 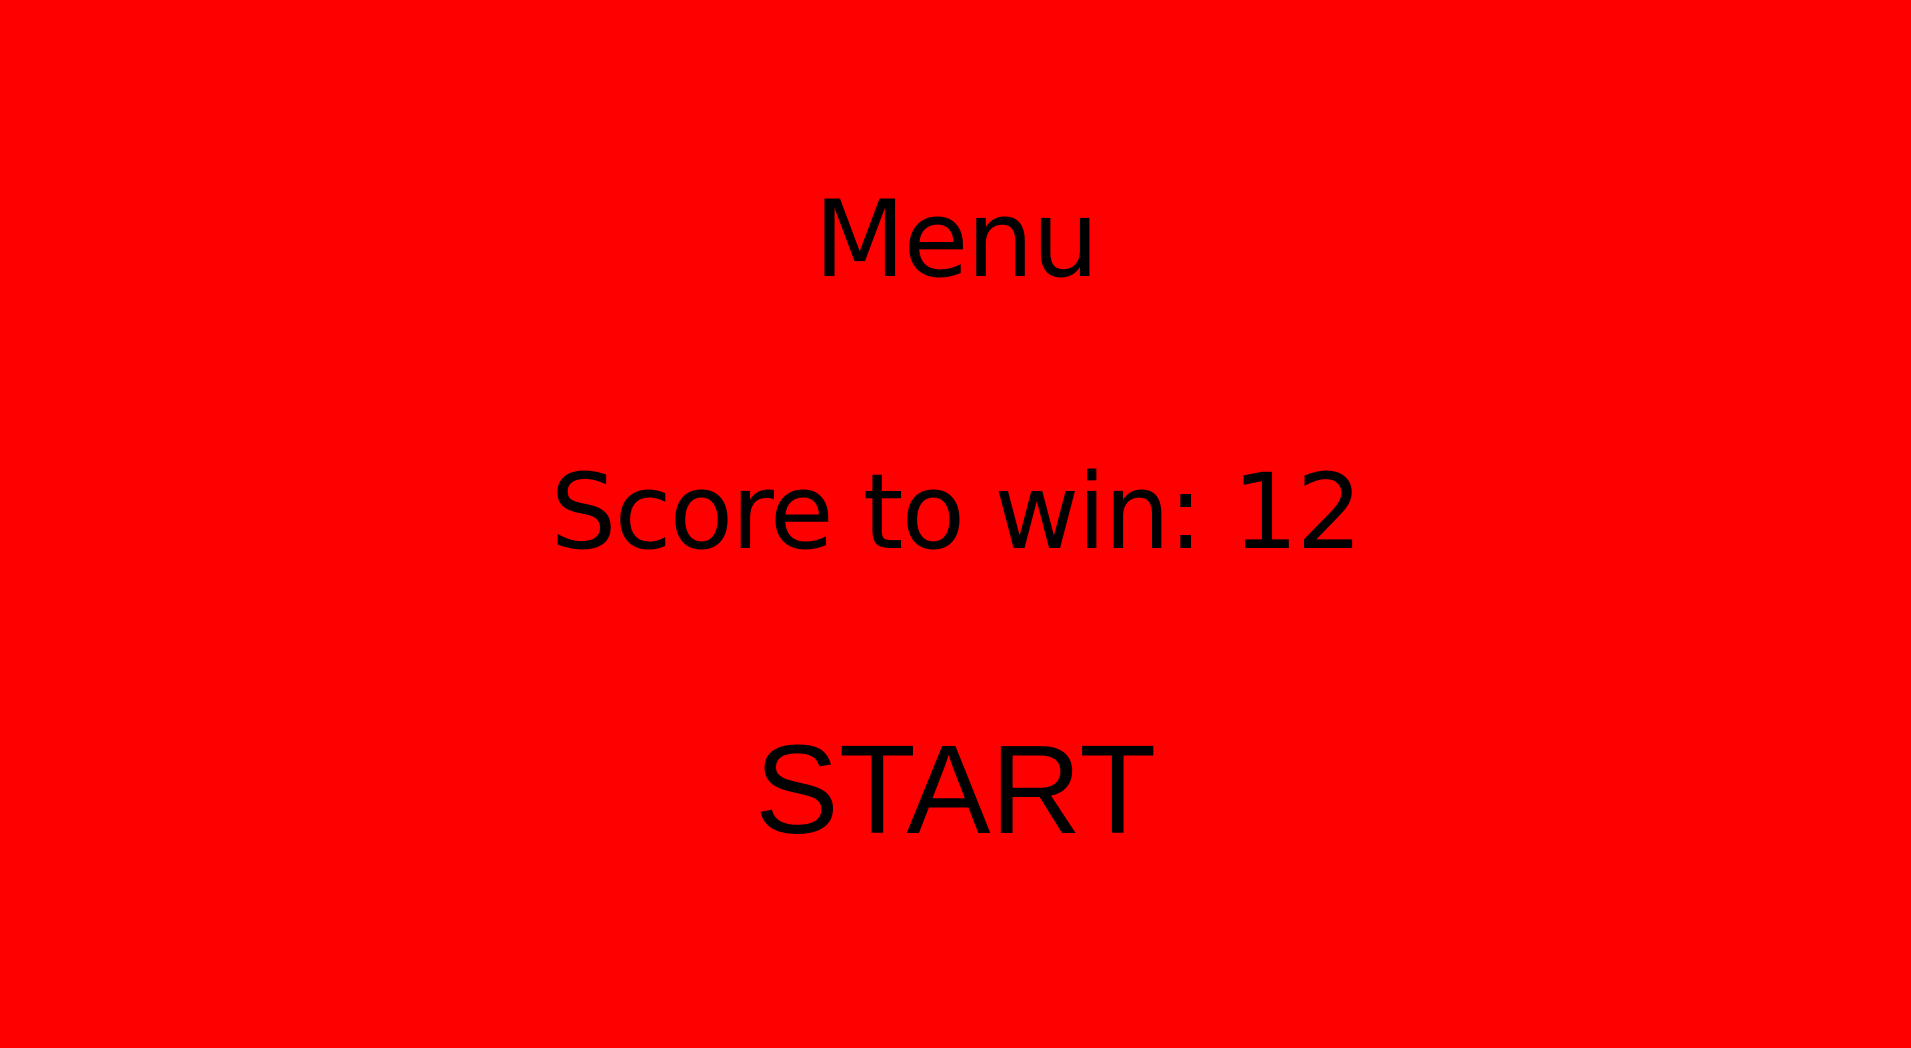 What do you see at coordinates (956, 512) in the screenshot?
I see `score-to-win-text: Score to win: 12` at bounding box center [956, 512].